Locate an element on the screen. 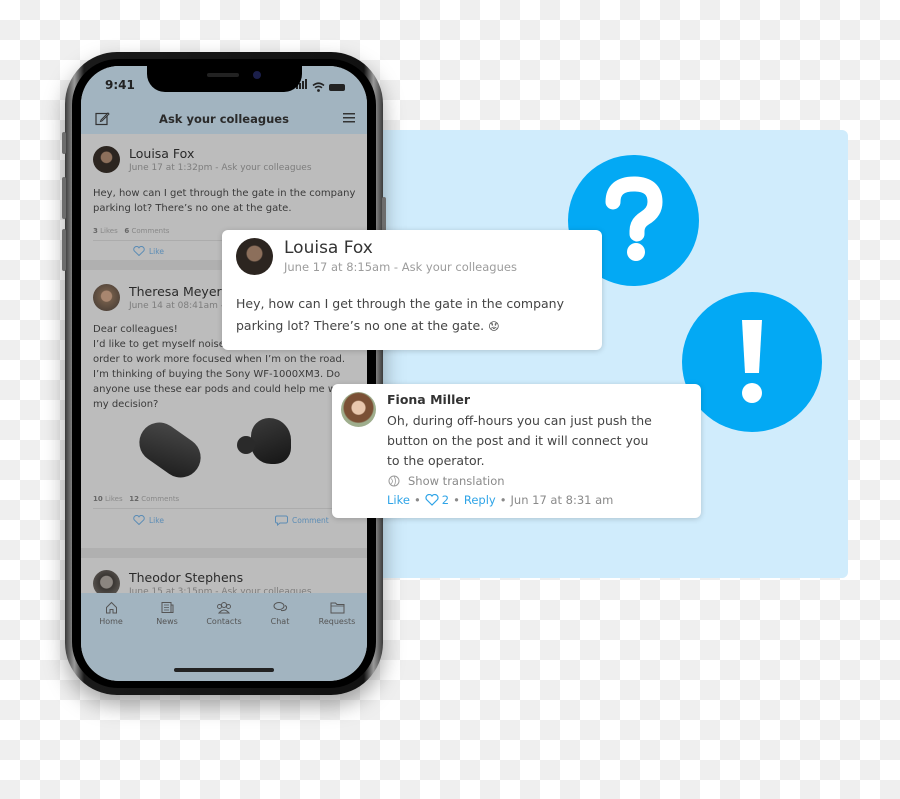  reply-link: Reply is located at coordinates (480, 500).